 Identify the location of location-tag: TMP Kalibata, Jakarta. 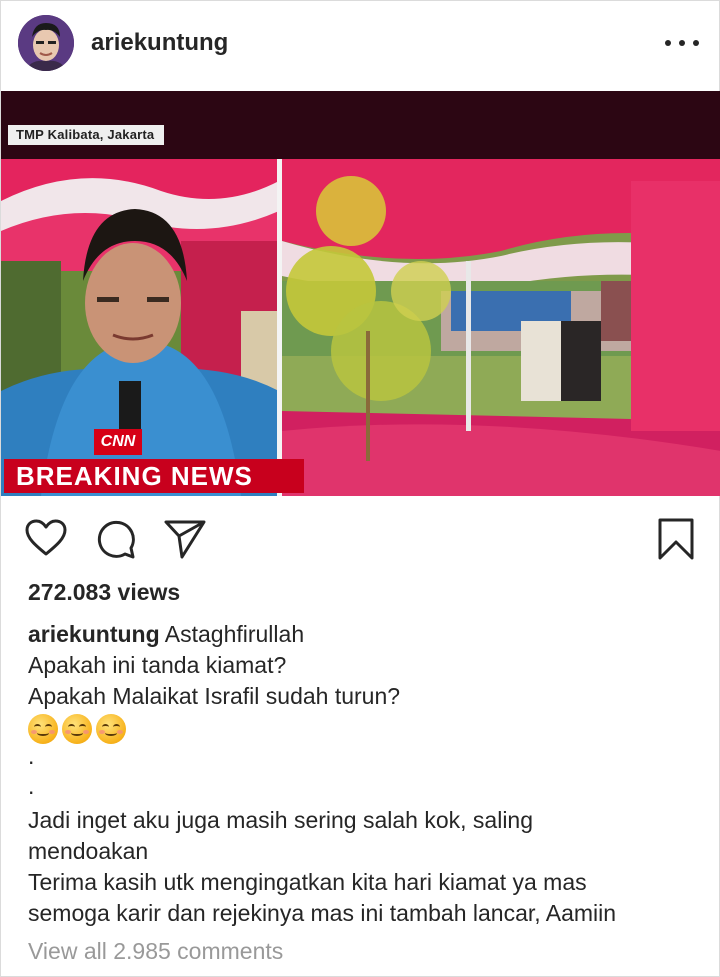
(86, 135).